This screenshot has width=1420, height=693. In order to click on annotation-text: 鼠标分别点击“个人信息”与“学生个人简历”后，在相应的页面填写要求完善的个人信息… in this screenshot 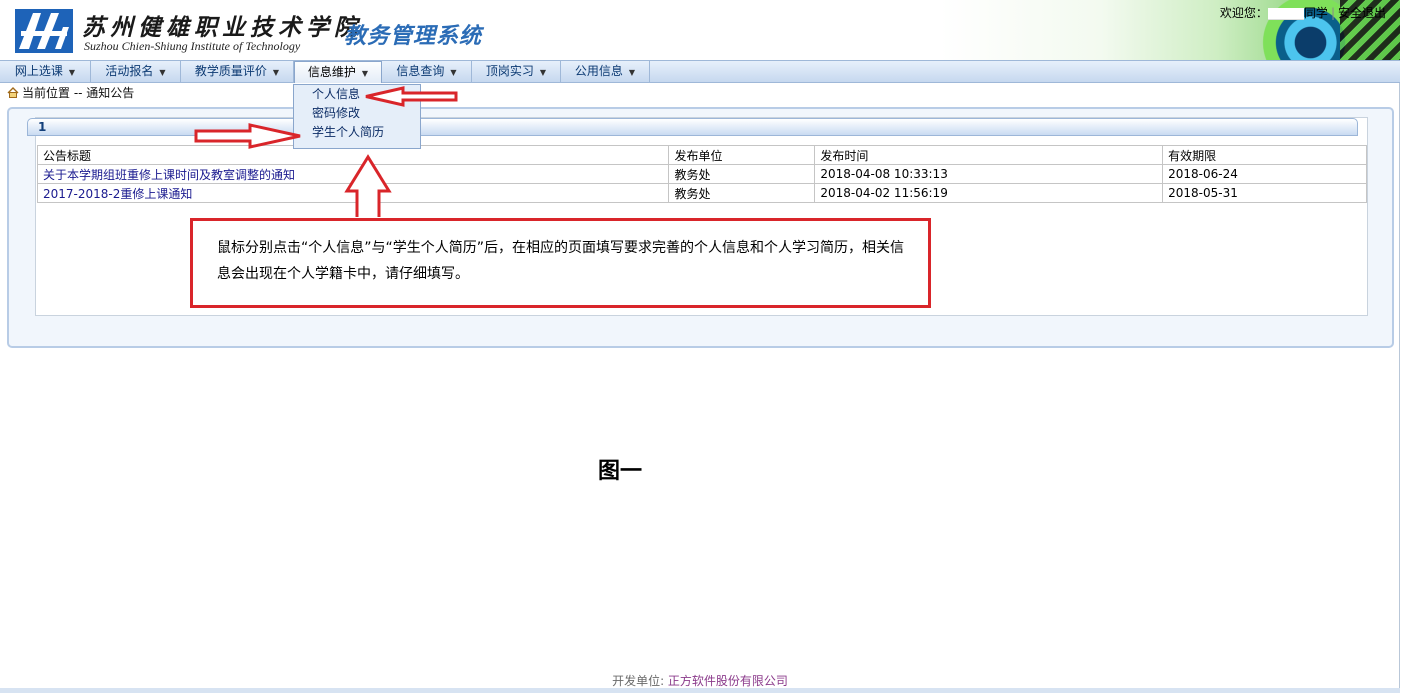, I will do `click(561, 261)`.